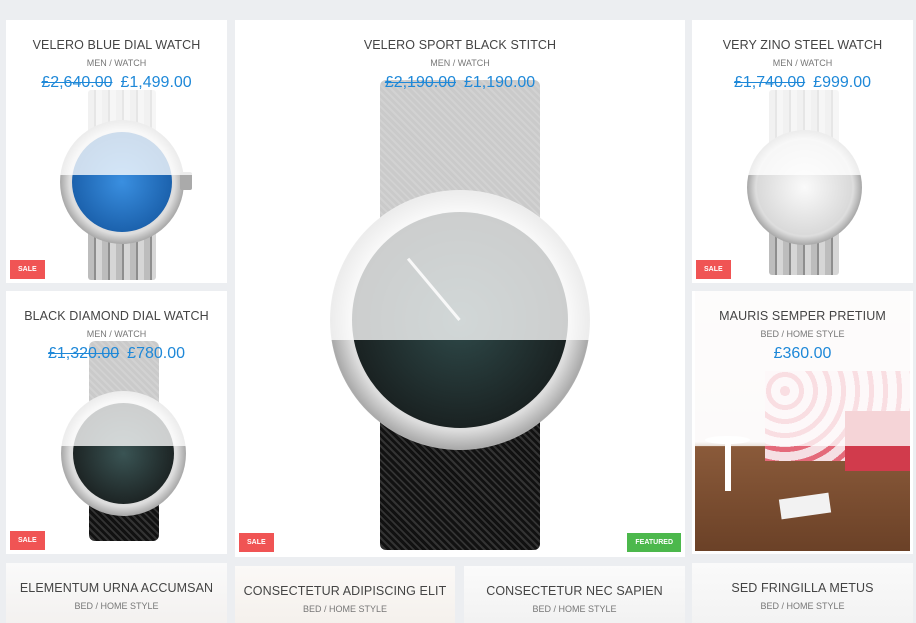  Describe the element at coordinates (116, 45) in the screenshot. I see `product-title: VELERO BLUE DIAL WATCH` at that location.